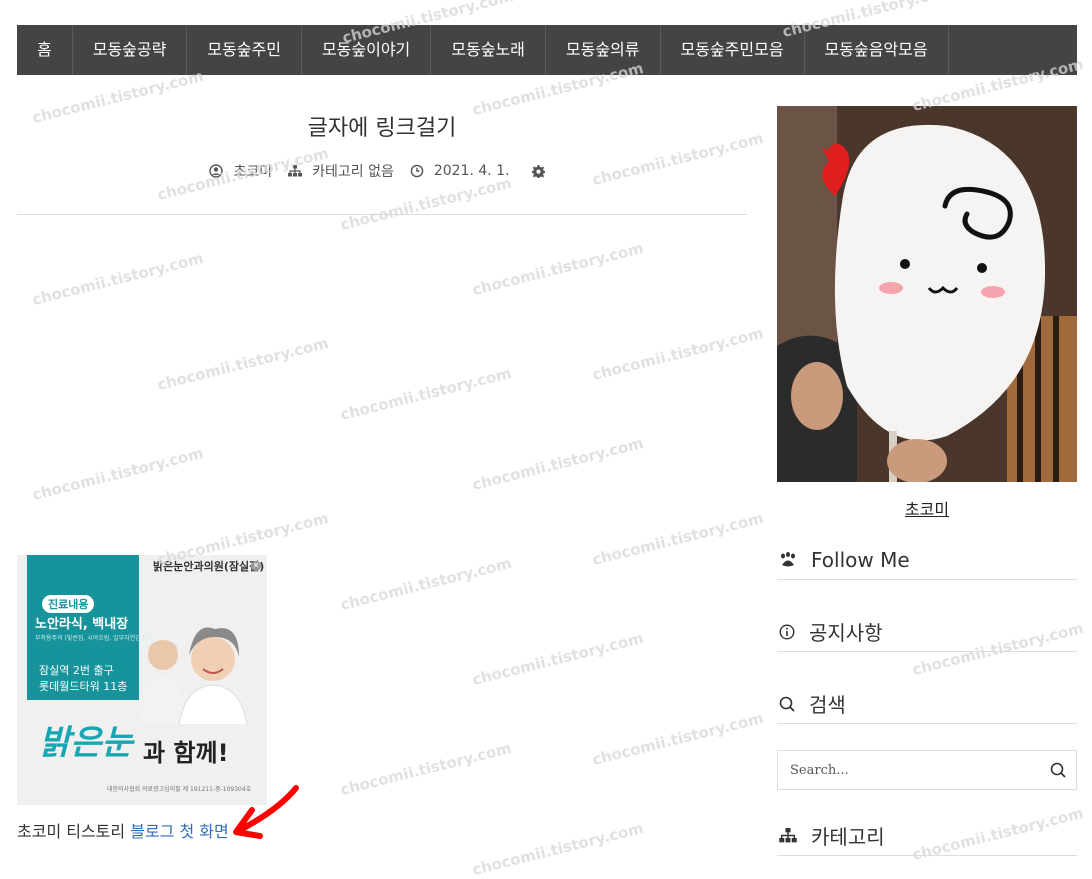  Describe the element at coordinates (860, 559) in the screenshot. I see `widget-follow-me-title: Follow Me` at that location.